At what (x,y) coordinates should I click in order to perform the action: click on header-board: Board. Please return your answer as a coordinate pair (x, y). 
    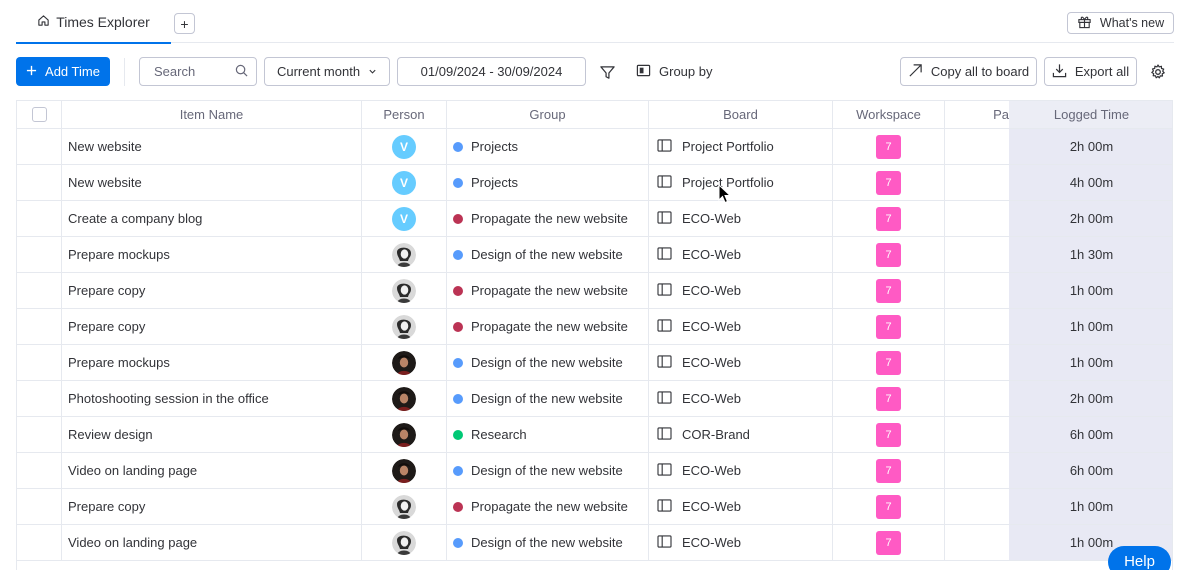
    Looking at the image, I should click on (741, 114).